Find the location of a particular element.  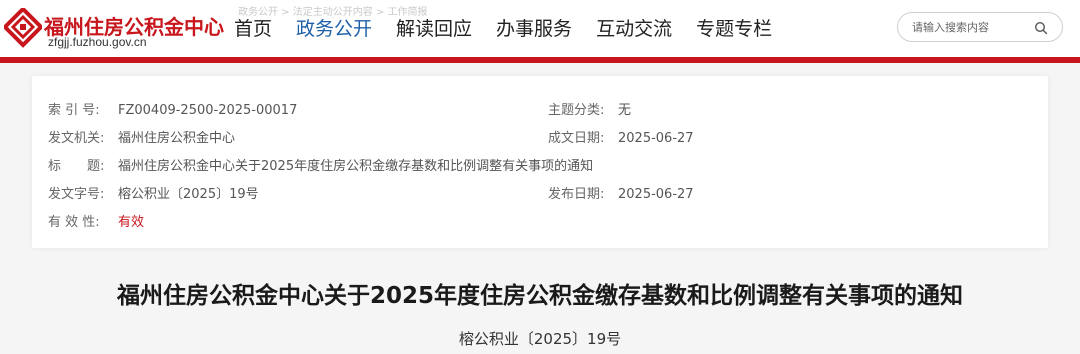

info-issuer: 发文机关: 福州住房公积金中心 is located at coordinates (141, 136).